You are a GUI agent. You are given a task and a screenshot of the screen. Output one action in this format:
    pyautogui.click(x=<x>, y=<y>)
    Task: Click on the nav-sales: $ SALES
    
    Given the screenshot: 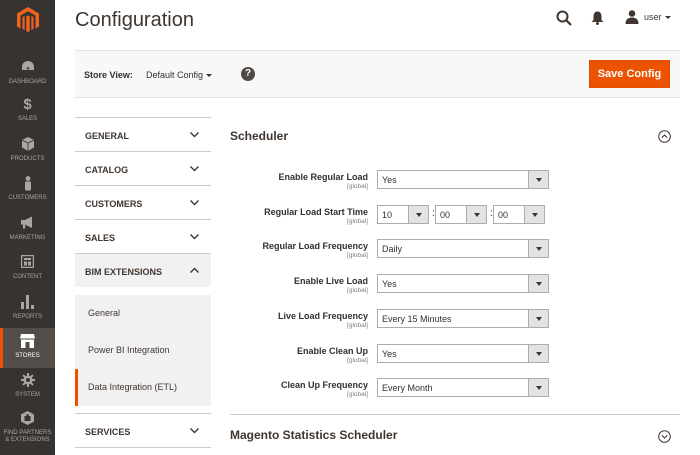 What is the action you would take?
    pyautogui.click(x=27, y=111)
    